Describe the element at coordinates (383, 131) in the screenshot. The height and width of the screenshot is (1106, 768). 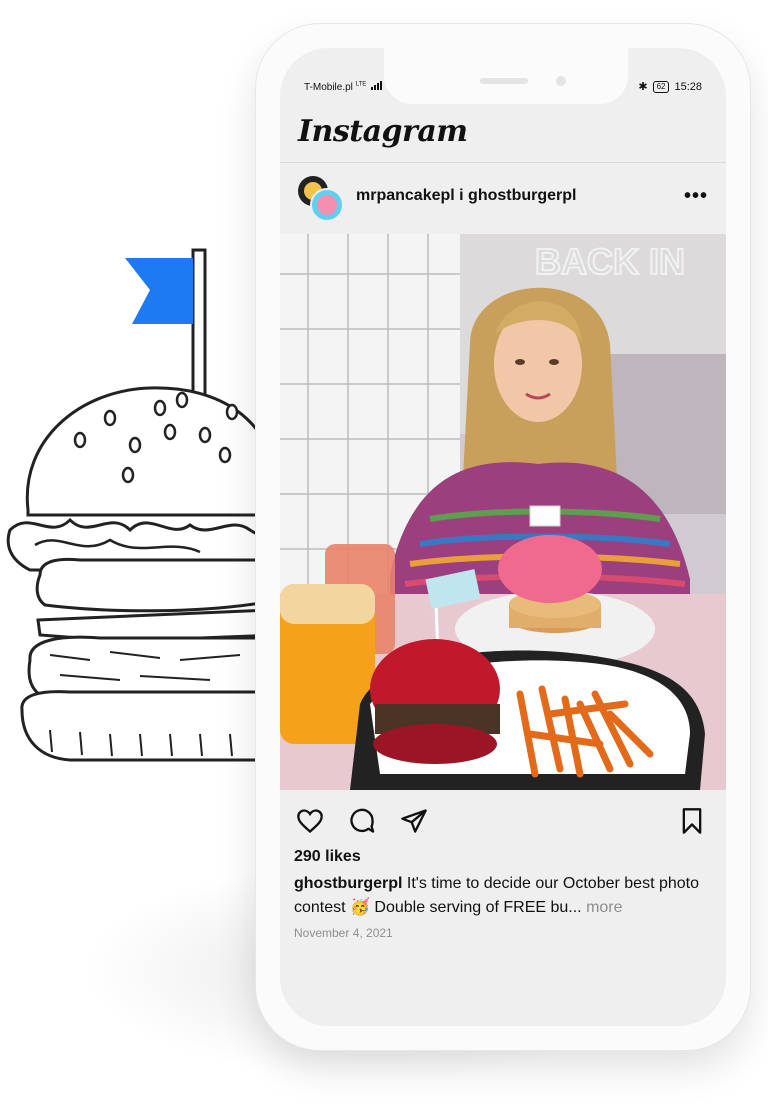
I see `instagram-logo: Instagram` at that location.